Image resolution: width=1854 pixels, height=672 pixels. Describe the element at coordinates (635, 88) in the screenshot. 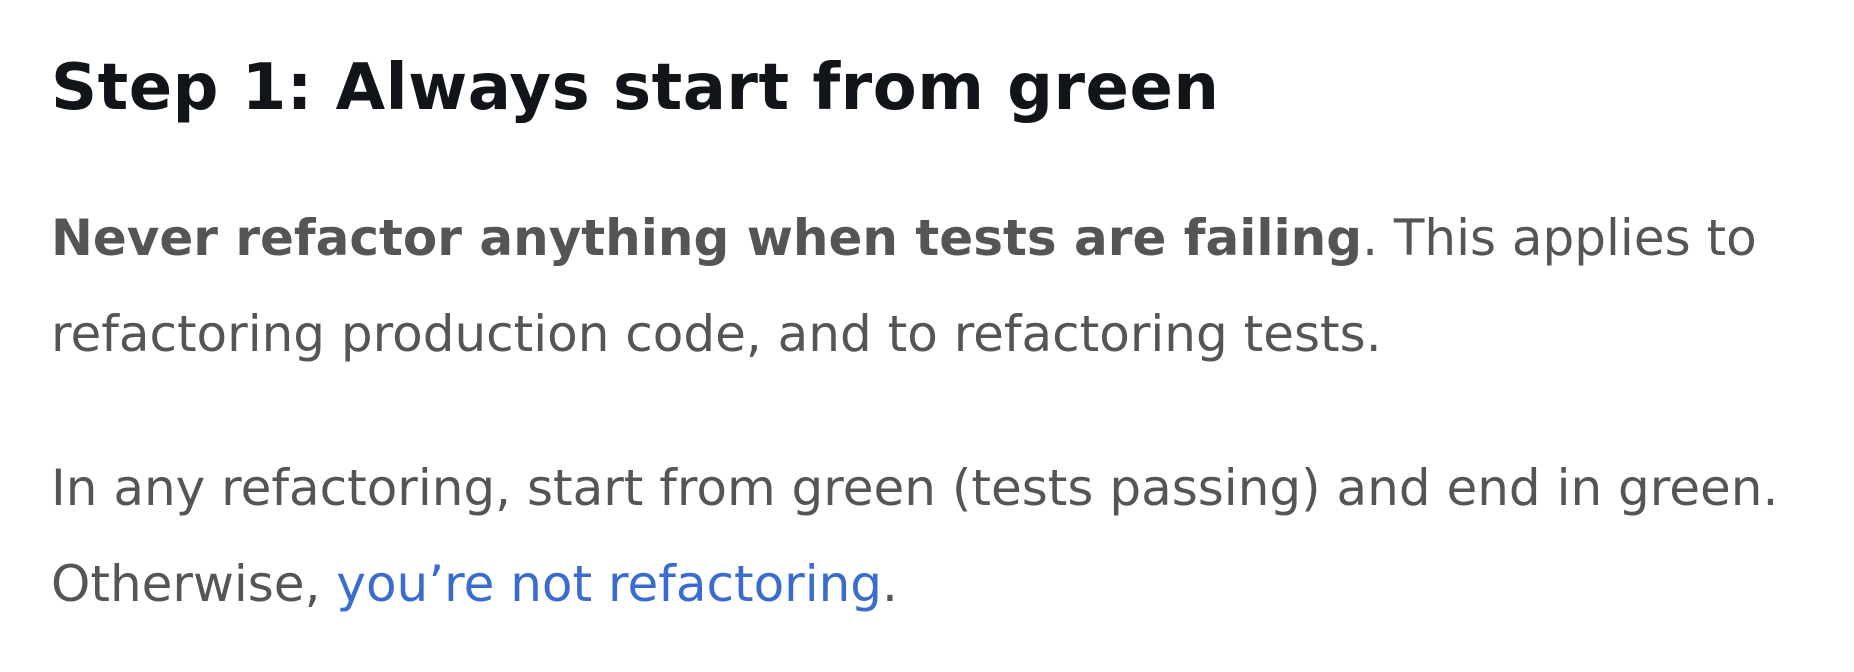

I see `section-heading: Step 1: Always start from green` at that location.